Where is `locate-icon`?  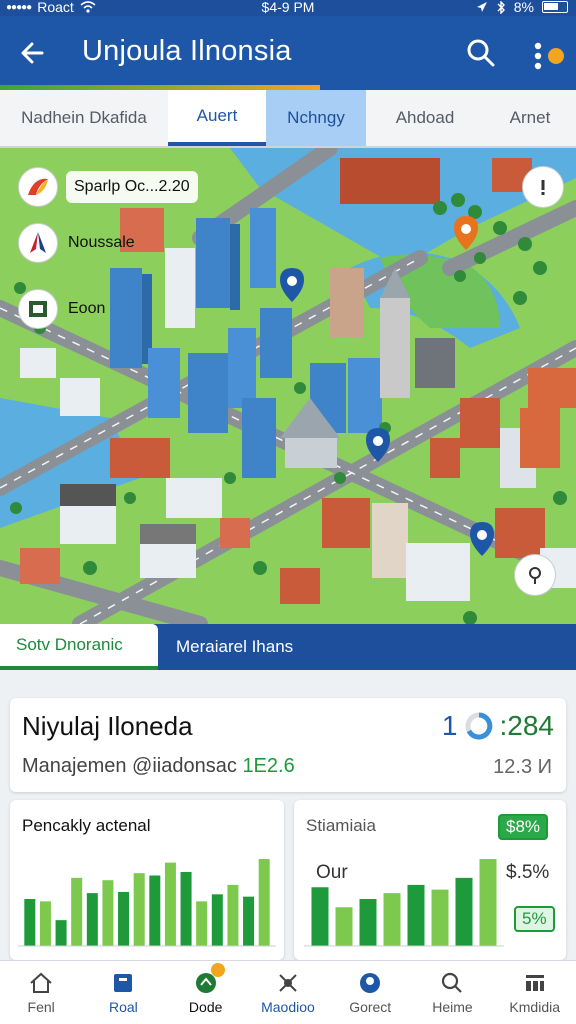
locate-icon is located at coordinates (535, 575).